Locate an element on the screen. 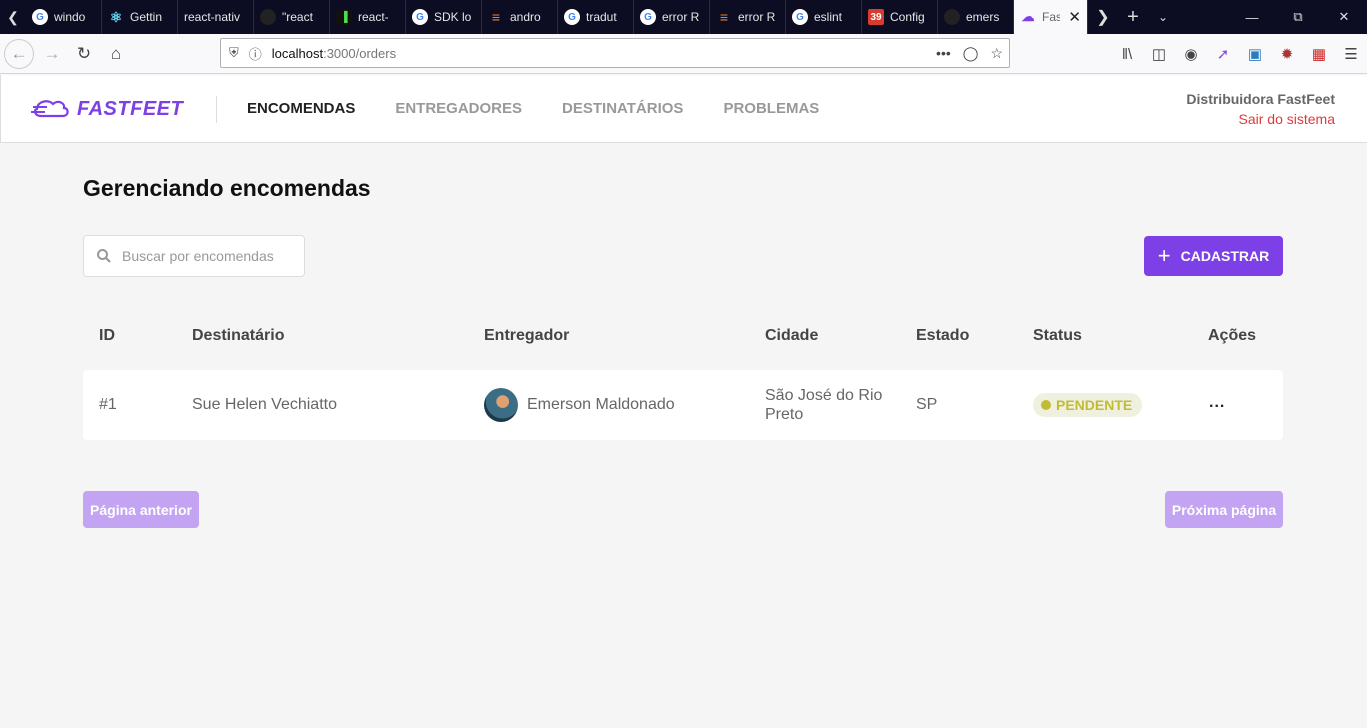 This screenshot has width=1367, height=728. nav-item-encomendas: ENCOMENDAS is located at coordinates (301, 108).